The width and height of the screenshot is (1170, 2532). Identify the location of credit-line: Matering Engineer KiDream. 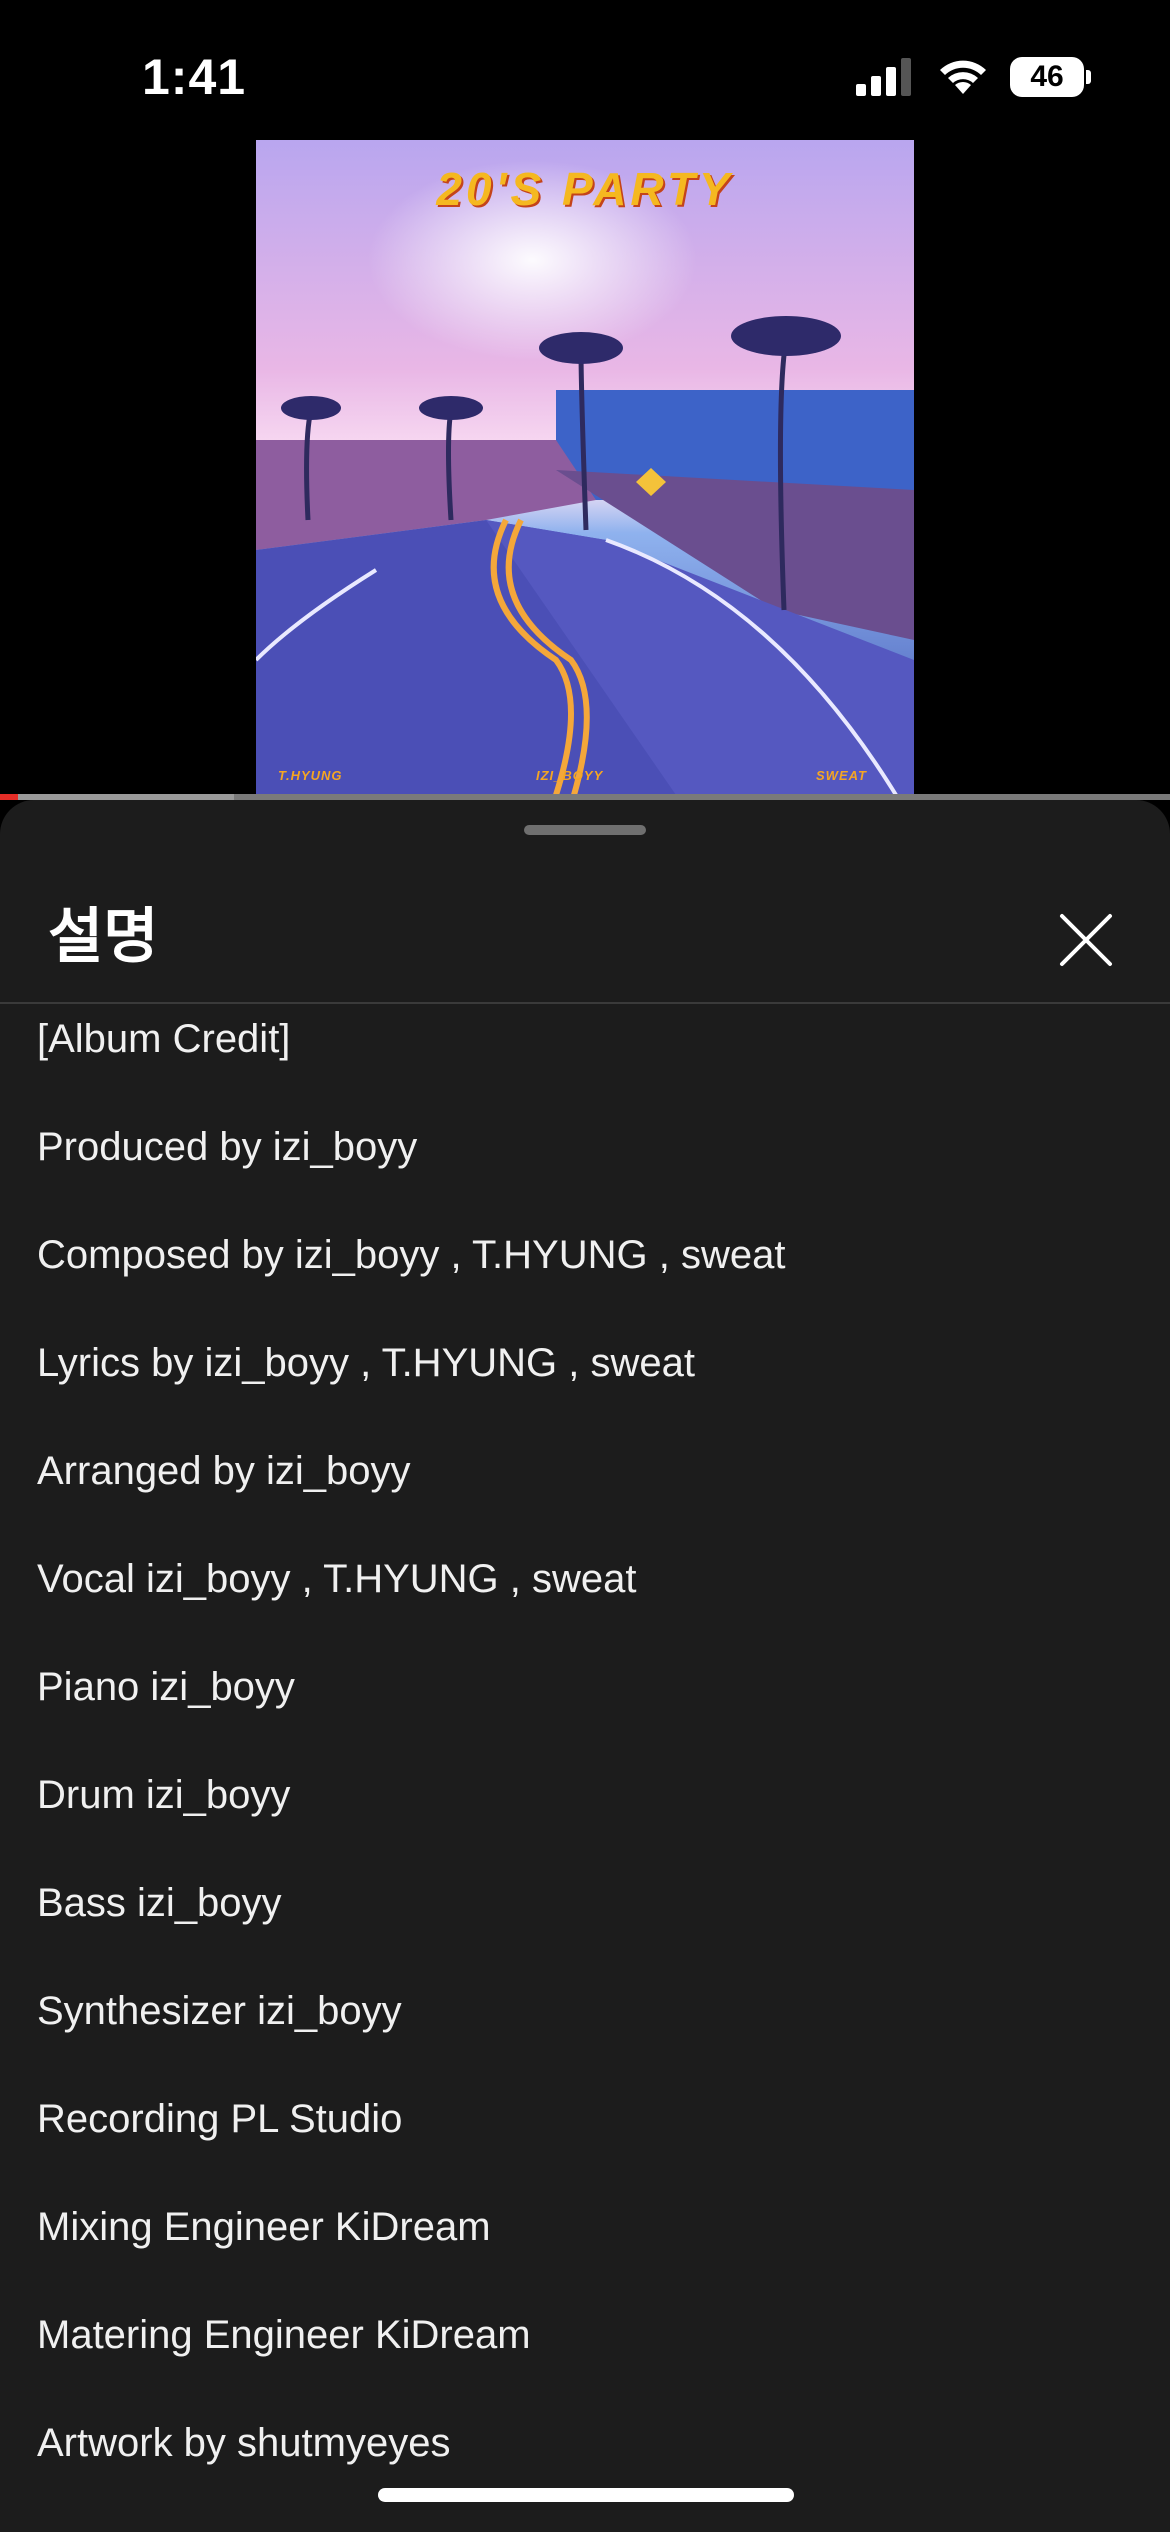
(284, 2335).